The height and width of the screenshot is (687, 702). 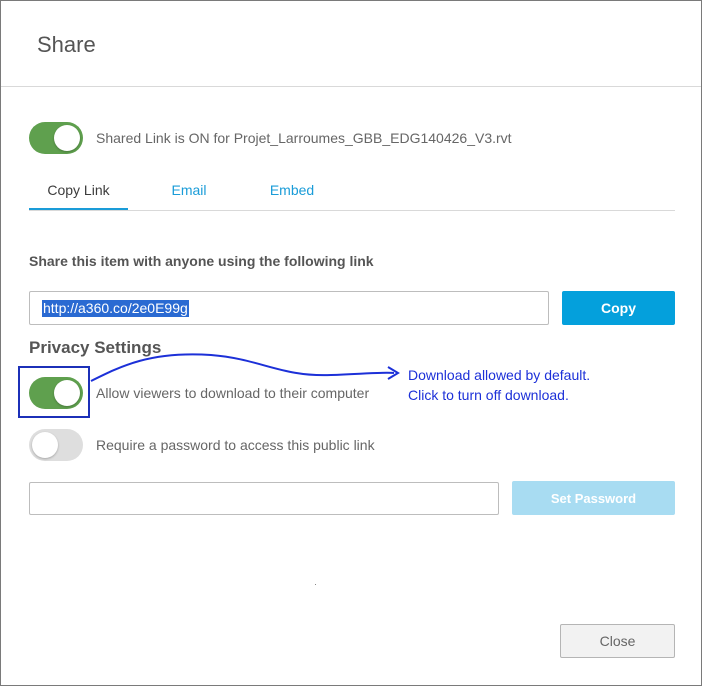 What do you see at coordinates (78, 190) in the screenshot?
I see `tab-copy-link: Copy Link` at bounding box center [78, 190].